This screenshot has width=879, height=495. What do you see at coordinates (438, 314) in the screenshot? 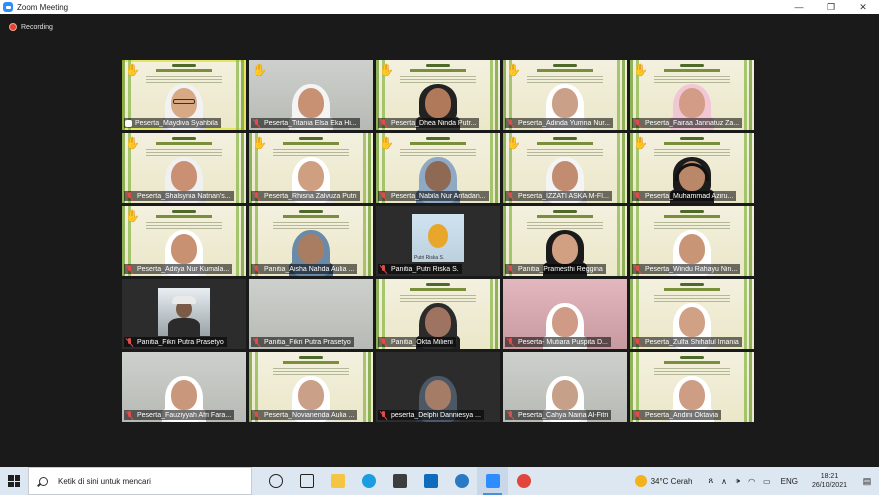
I see `participant-tile: Panitia_Okta Milieni` at bounding box center [438, 314].